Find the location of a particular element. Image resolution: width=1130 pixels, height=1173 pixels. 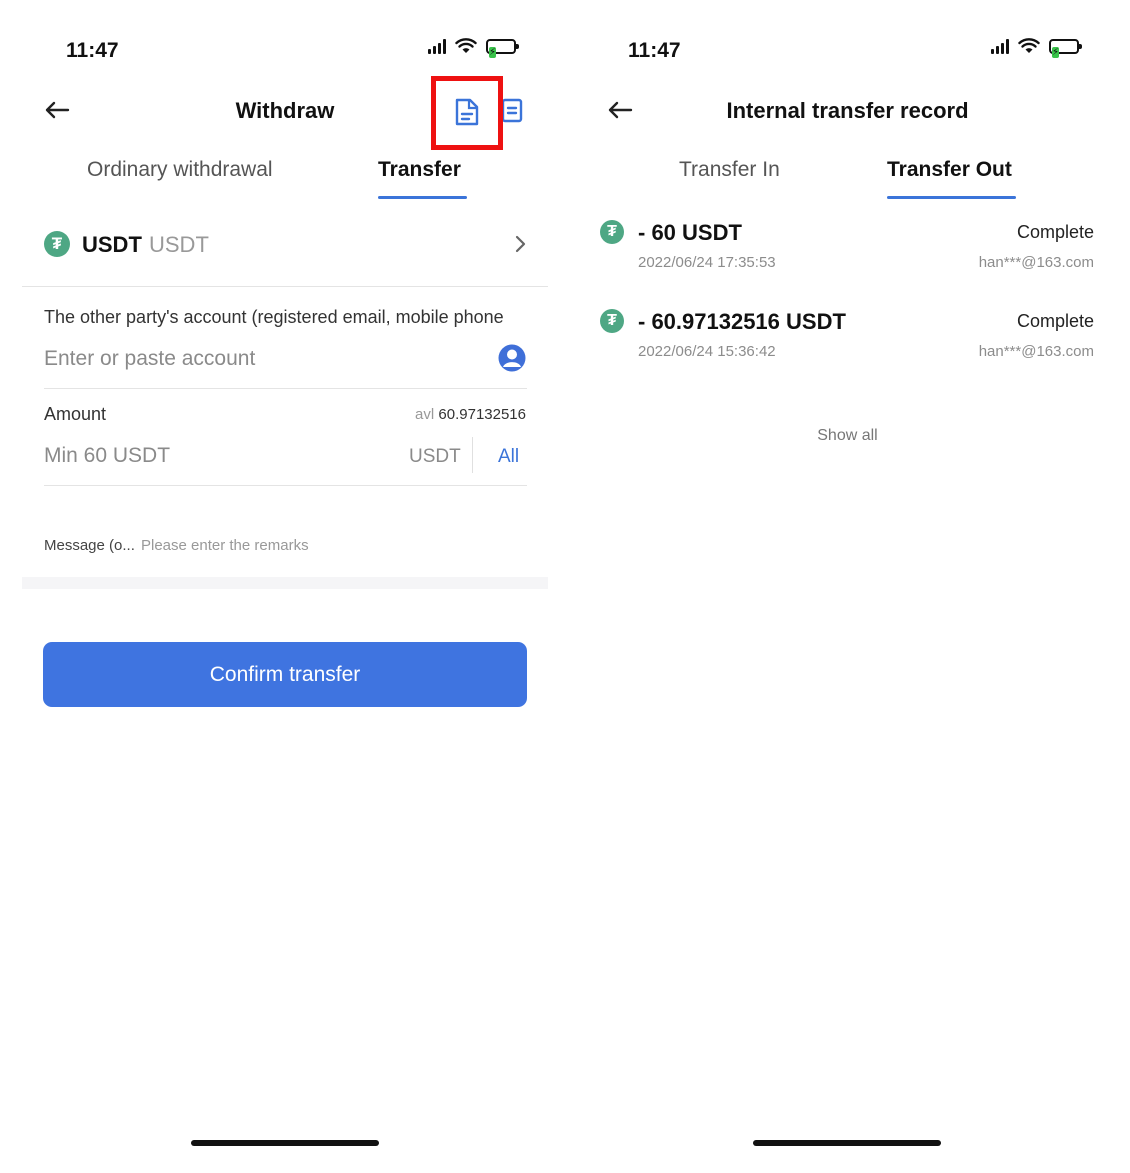

coin-selector: ₮ USDT USDT is located at coordinates (285, 243).